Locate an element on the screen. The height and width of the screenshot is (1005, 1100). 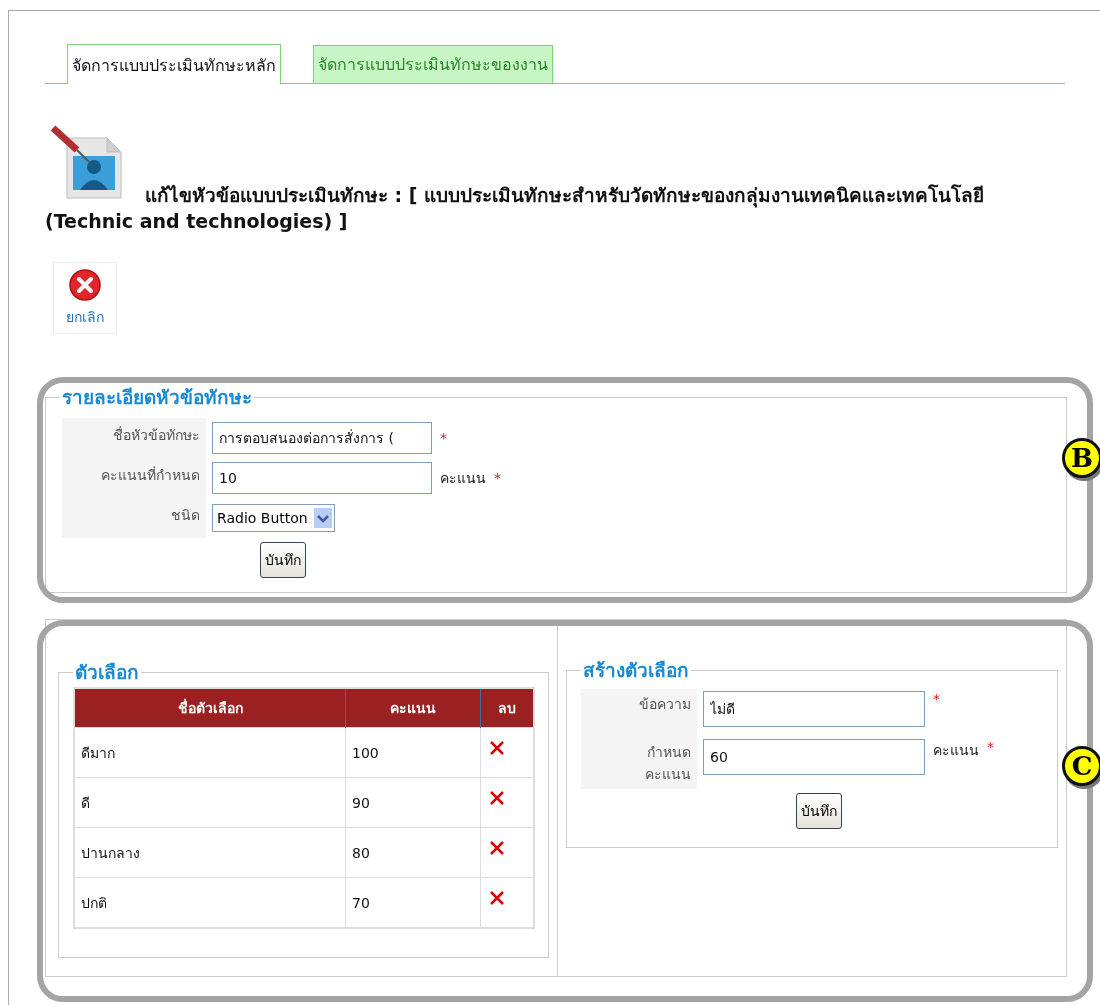
tab: จัดการแบบประเมินทักษะหลัก is located at coordinates (174, 64).